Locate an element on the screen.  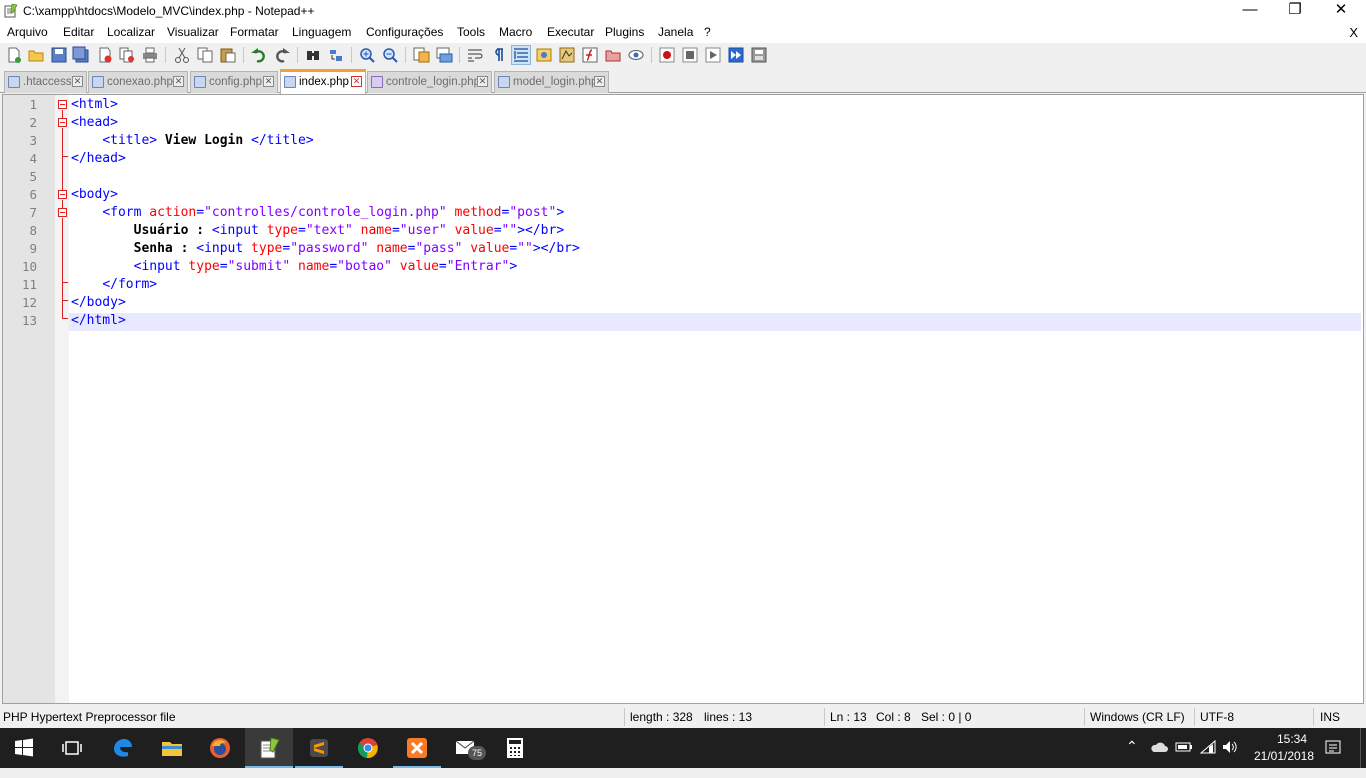
folder-workspace-icon is located at coordinates (613, 55).